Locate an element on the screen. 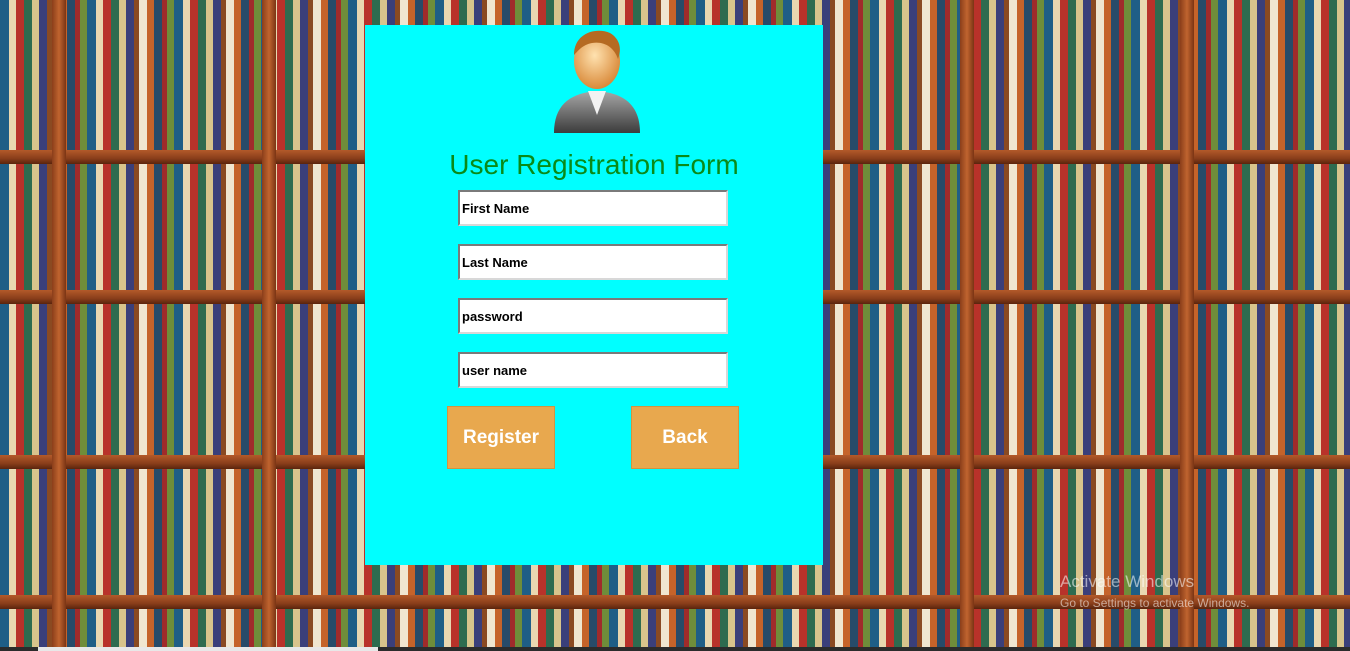  scrollbar-thumb is located at coordinates (208, 649).